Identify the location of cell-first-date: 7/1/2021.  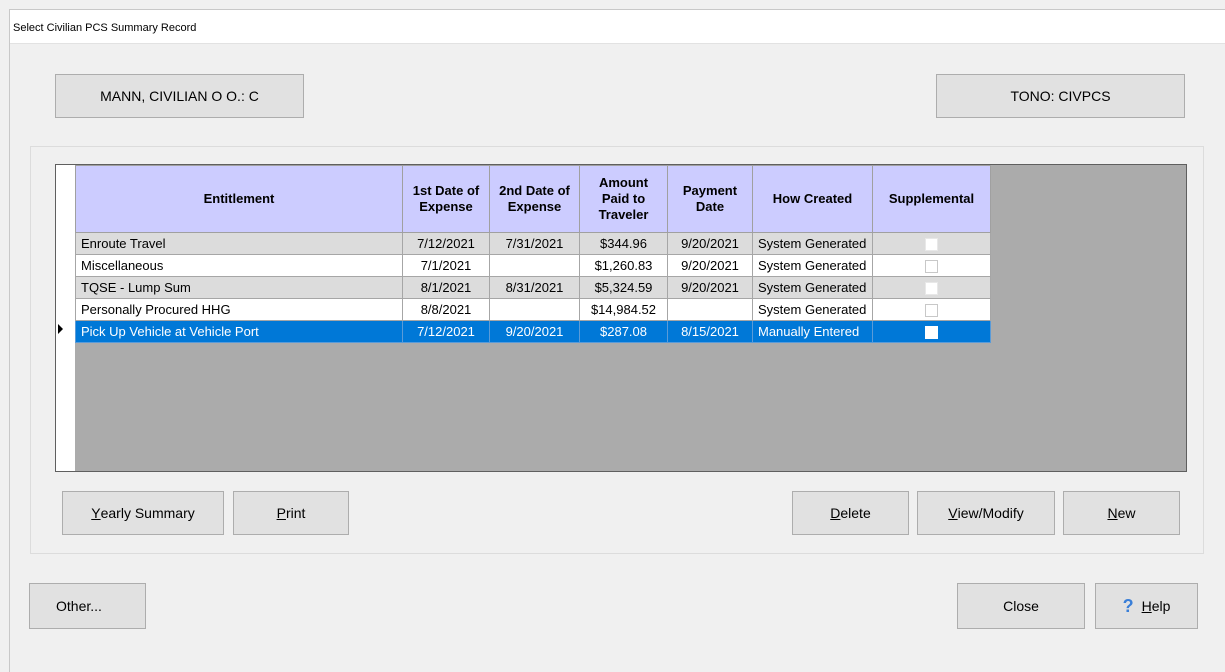
(446, 265).